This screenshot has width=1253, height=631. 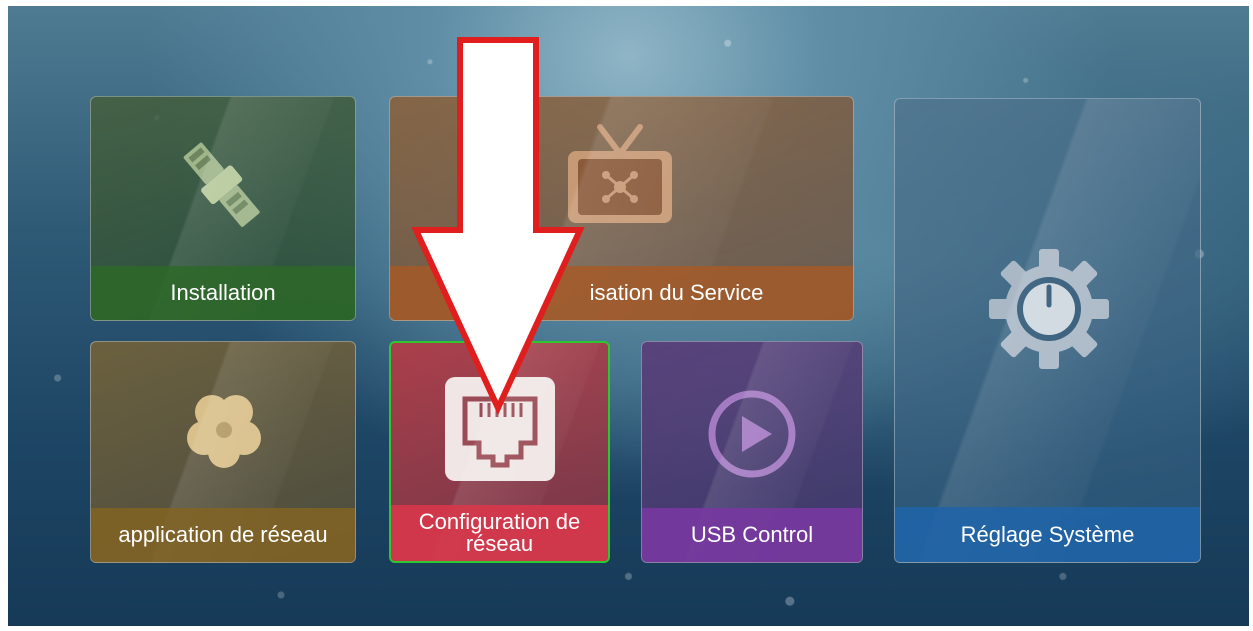 I want to click on tile-label: Installation, so click(x=223, y=293).